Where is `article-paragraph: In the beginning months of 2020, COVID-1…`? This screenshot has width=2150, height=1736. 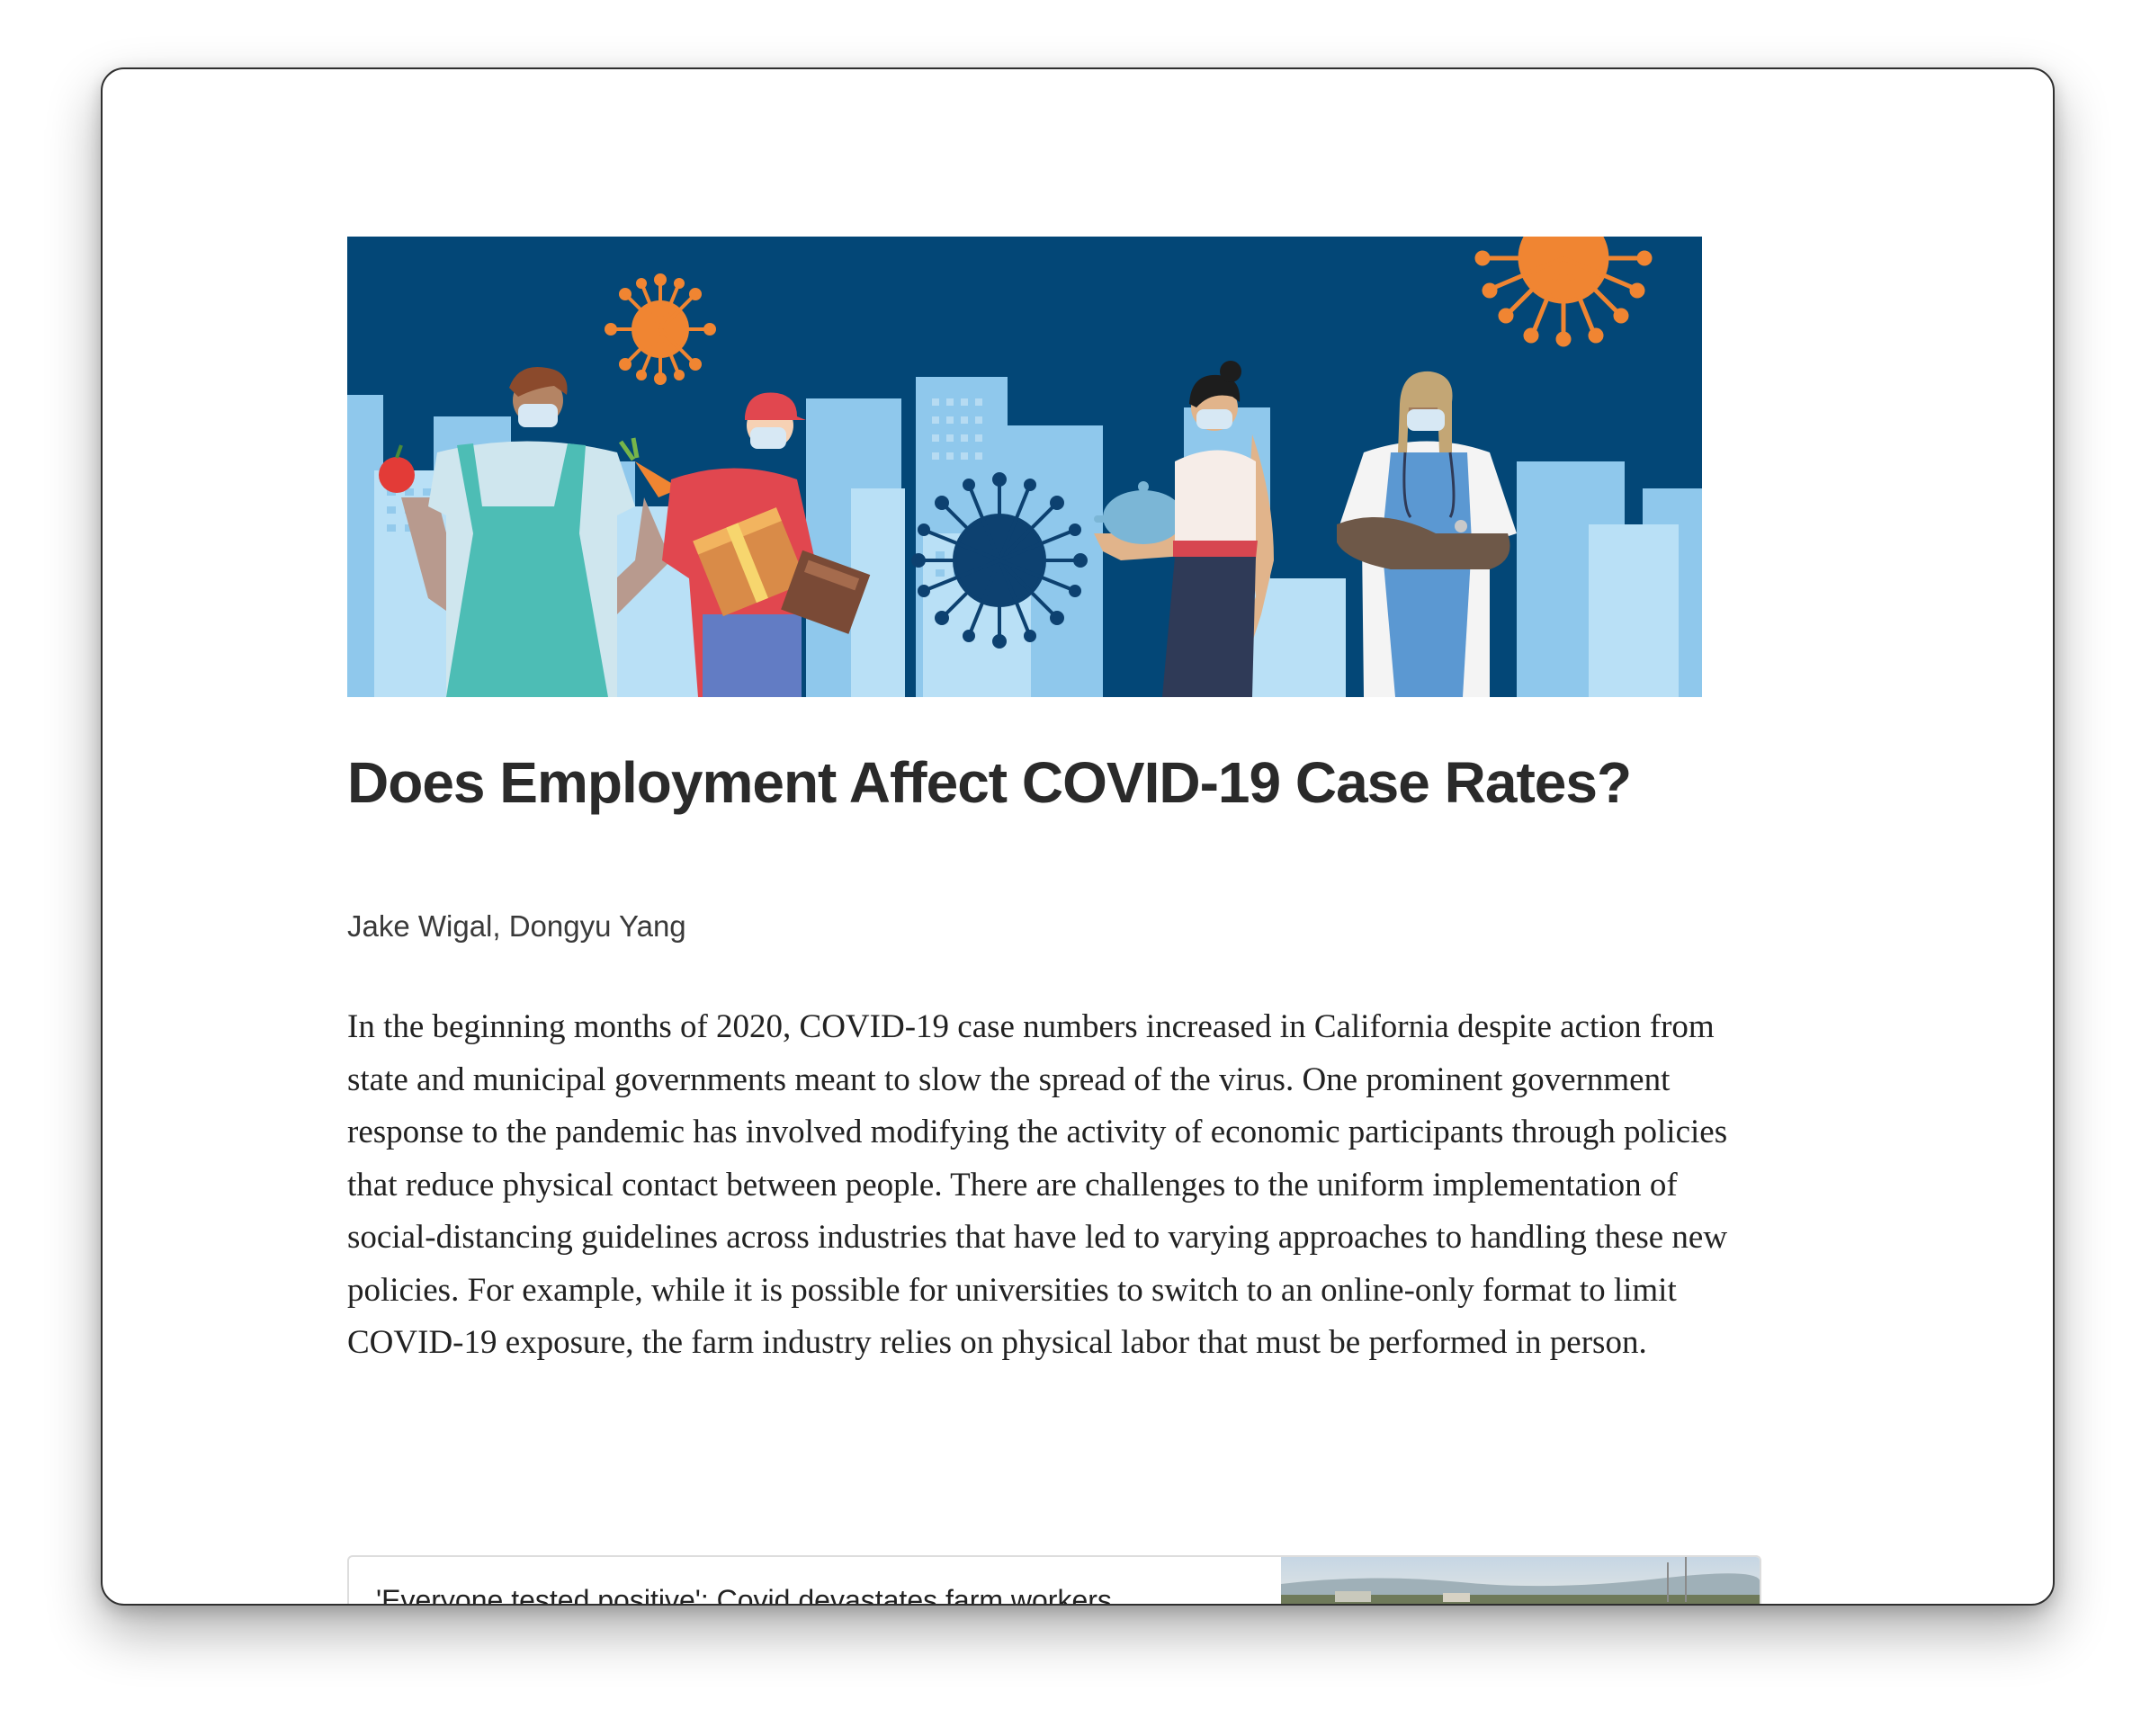 article-paragraph: In the beginning months of 2020, COVID-1… is located at coordinates (1037, 1184).